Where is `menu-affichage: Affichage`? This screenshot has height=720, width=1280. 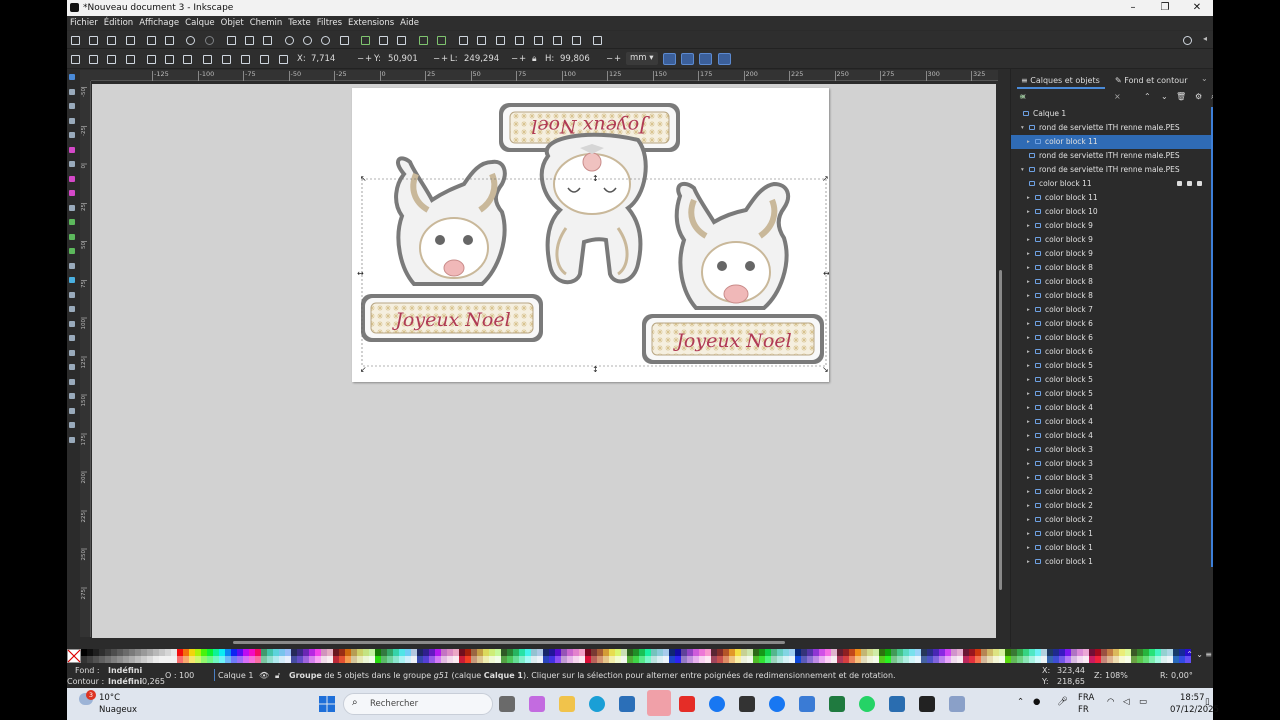 menu-affichage: Affichage is located at coordinates (159, 23).